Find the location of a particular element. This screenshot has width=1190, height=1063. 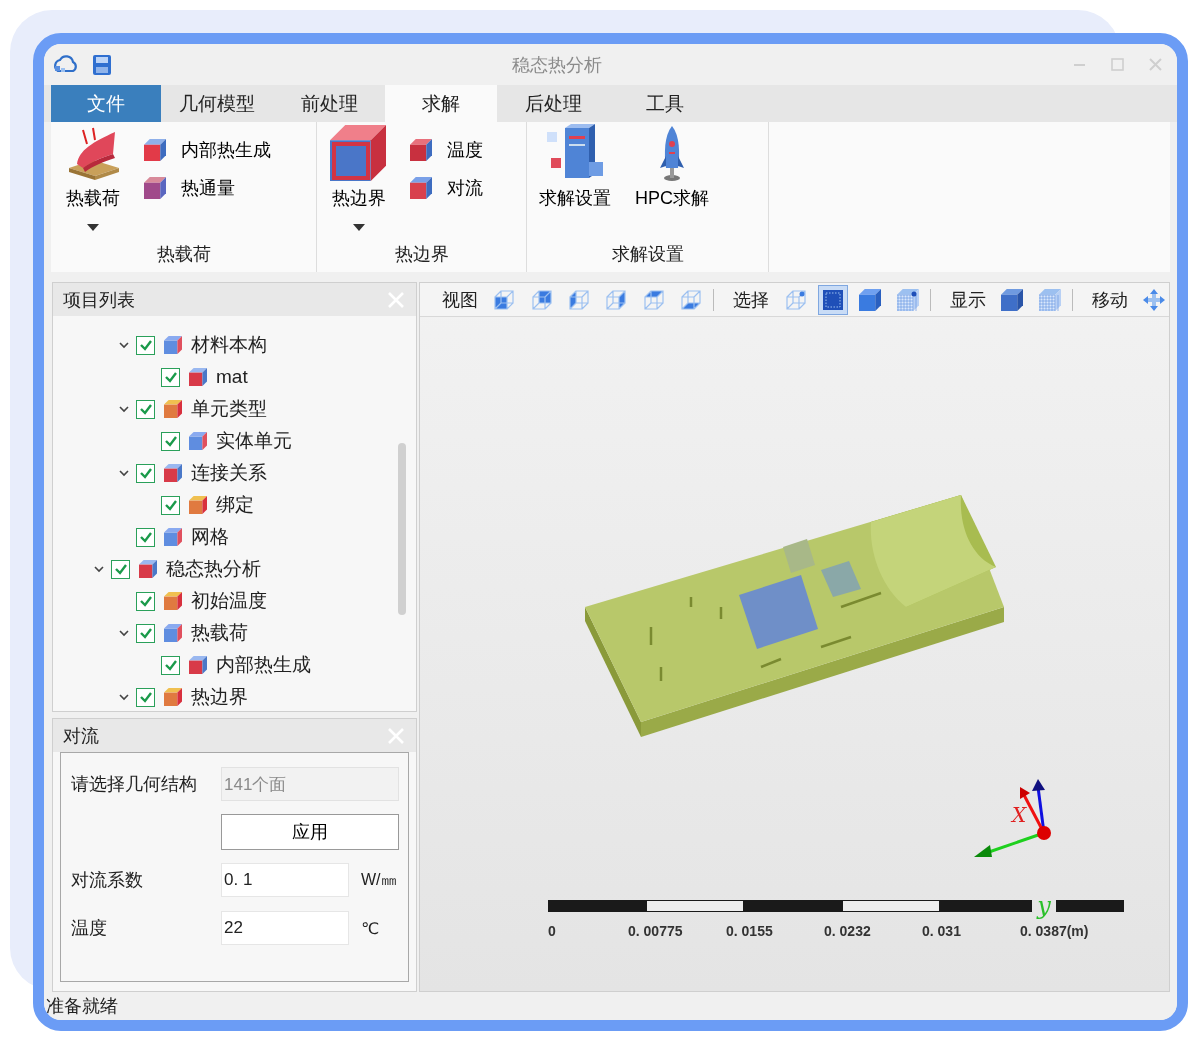

tree-item: 热边界 is located at coordinates (234, 696).